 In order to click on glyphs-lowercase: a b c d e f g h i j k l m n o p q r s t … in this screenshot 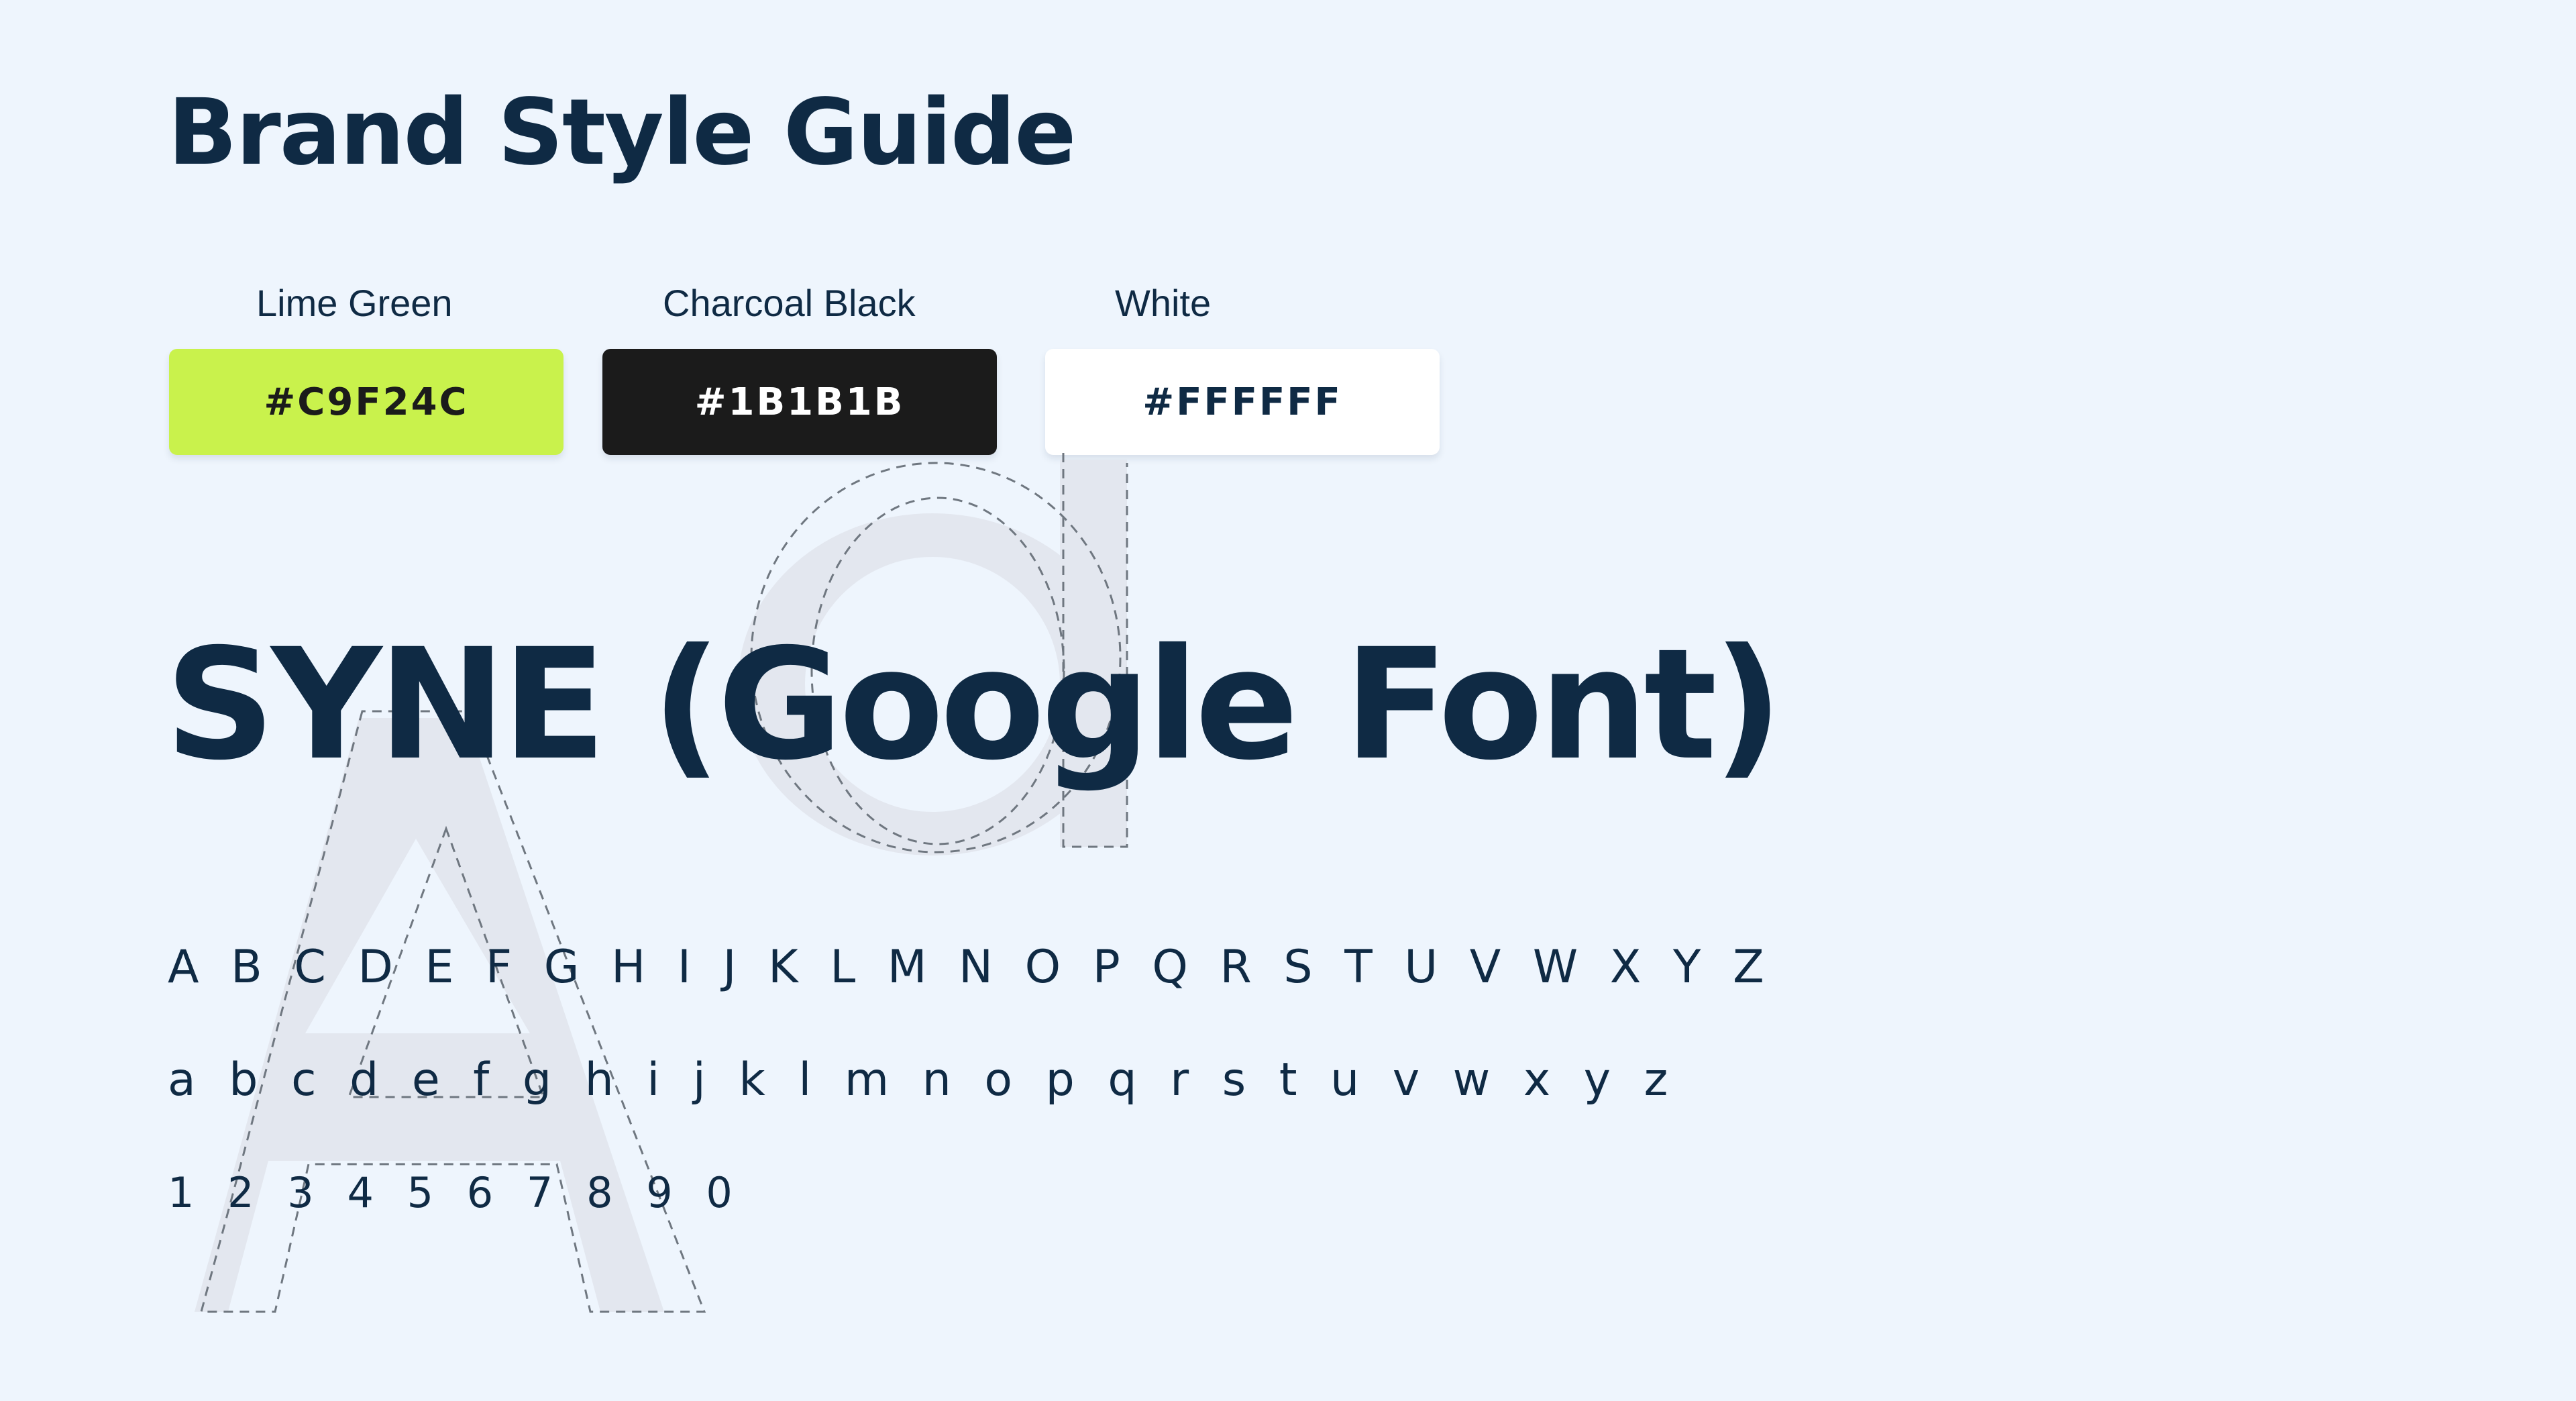, I will do `click(918, 1079)`.